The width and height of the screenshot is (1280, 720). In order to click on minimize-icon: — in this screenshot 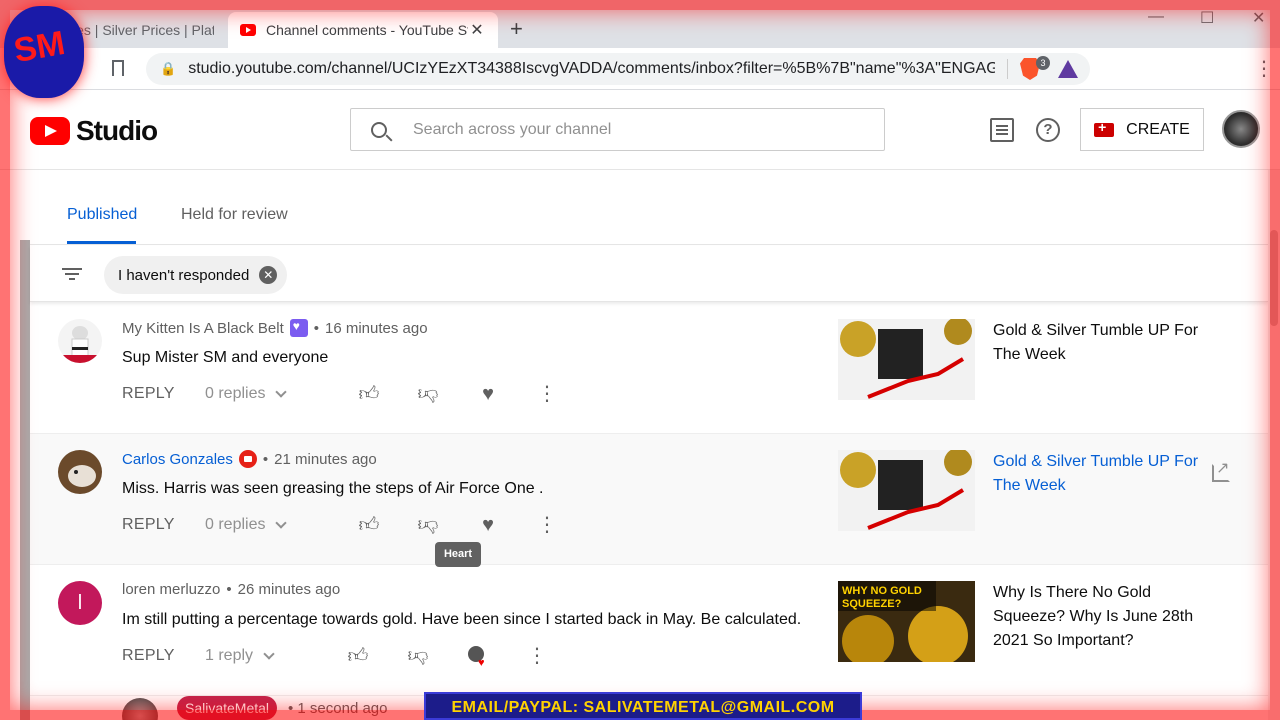, I will do `click(1156, 17)`.